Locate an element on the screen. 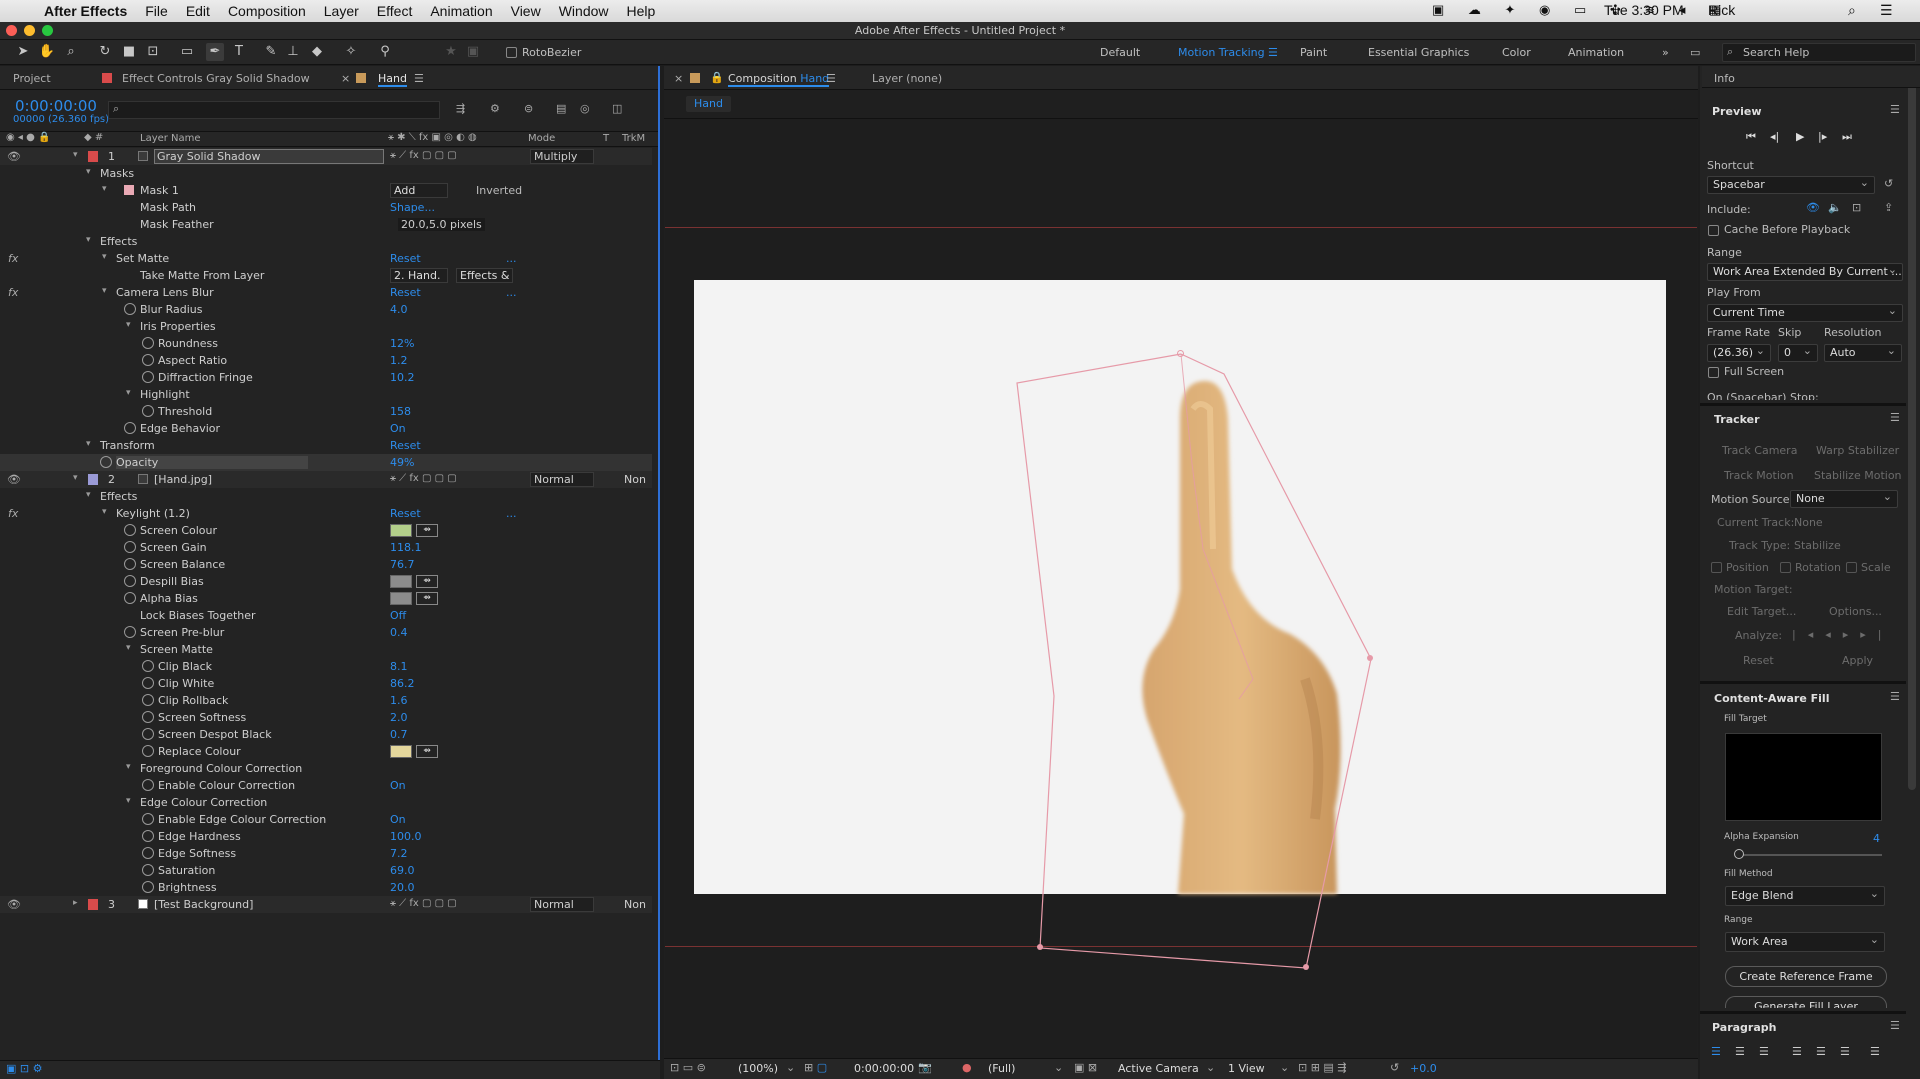  tracker-panel-header: Tracker is located at coordinates (1811, 419).